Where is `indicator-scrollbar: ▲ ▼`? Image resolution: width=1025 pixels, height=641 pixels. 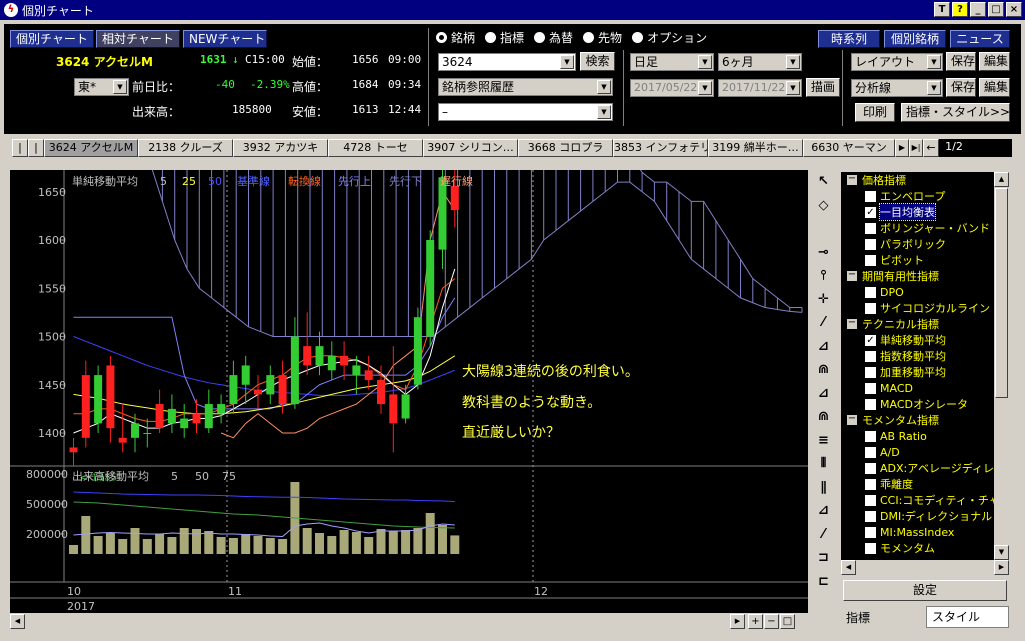 indicator-scrollbar: ▲ ▼ is located at coordinates (1001, 366).